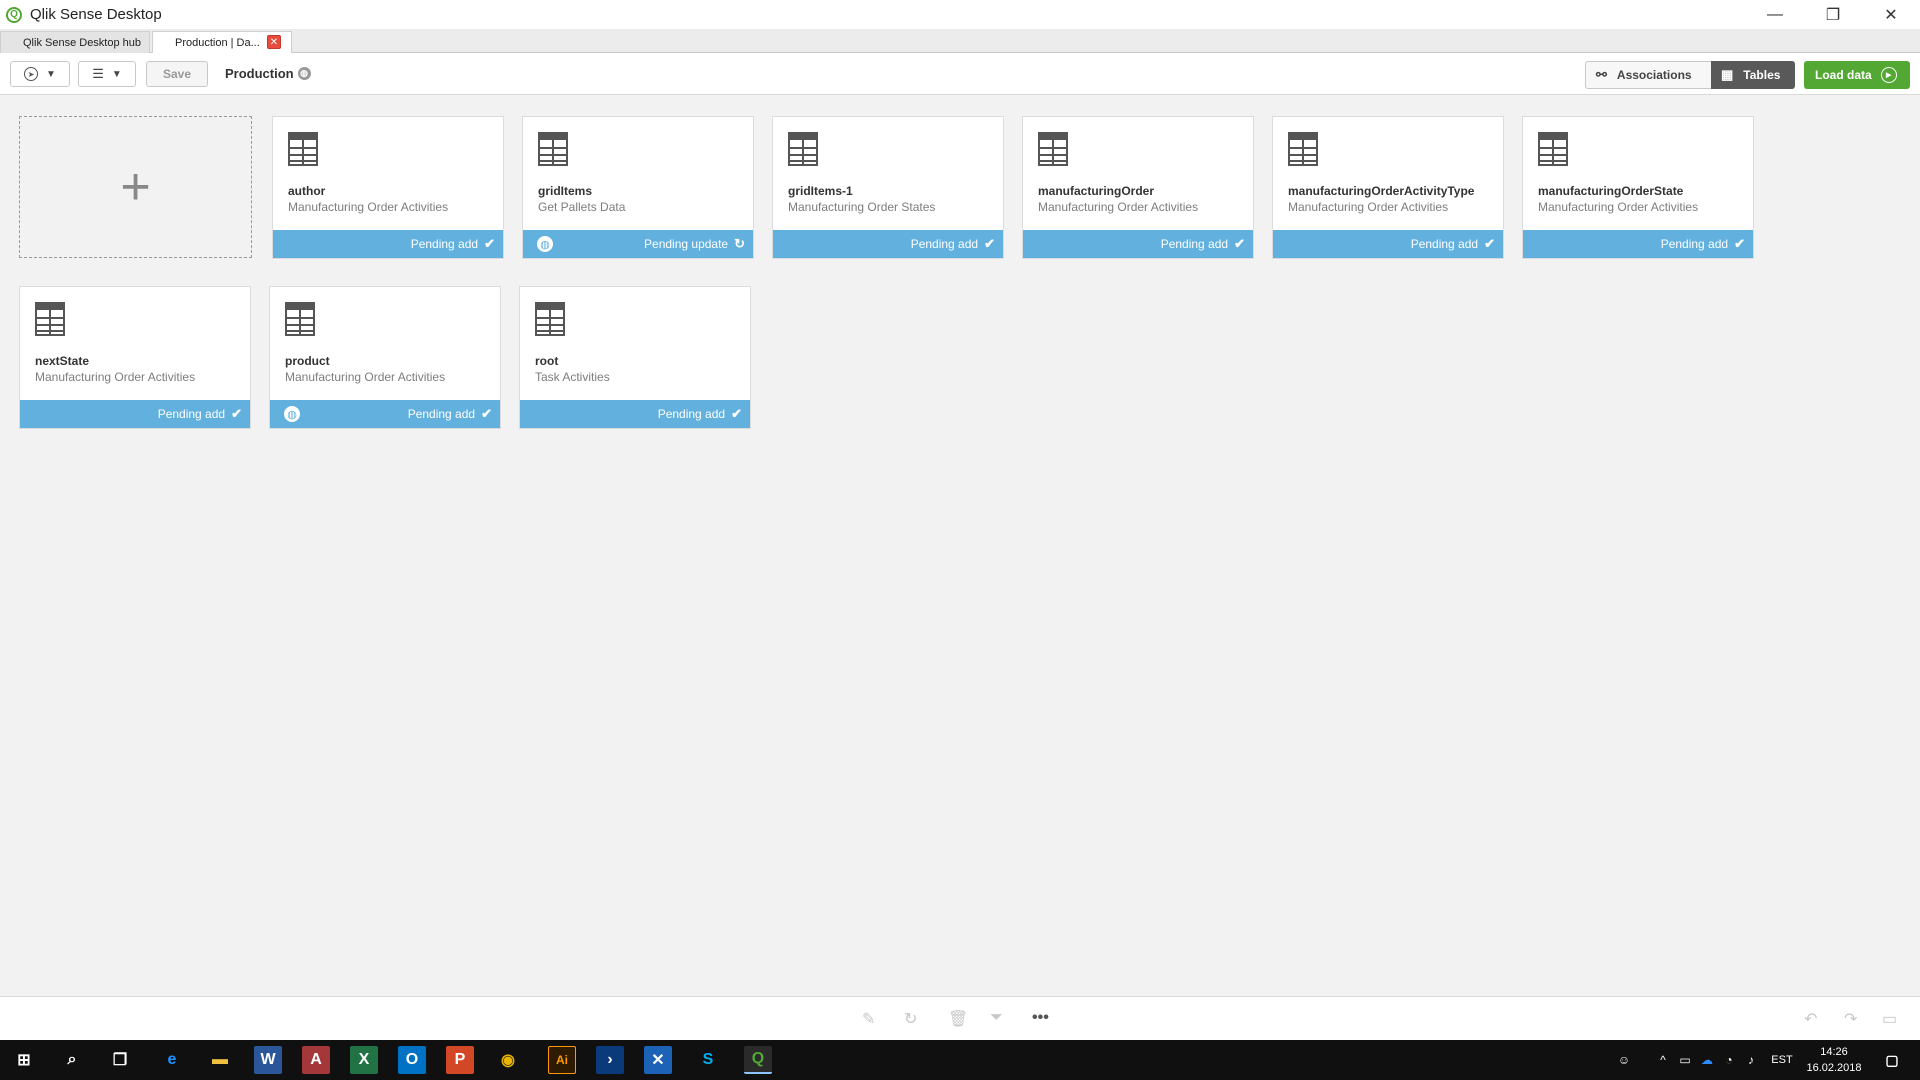 The width and height of the screenshot is (1920, 1080). Describe the element at coordinates (1857, 75) in the screenshot. I see `load-data-button: Load data ▶` at that location.